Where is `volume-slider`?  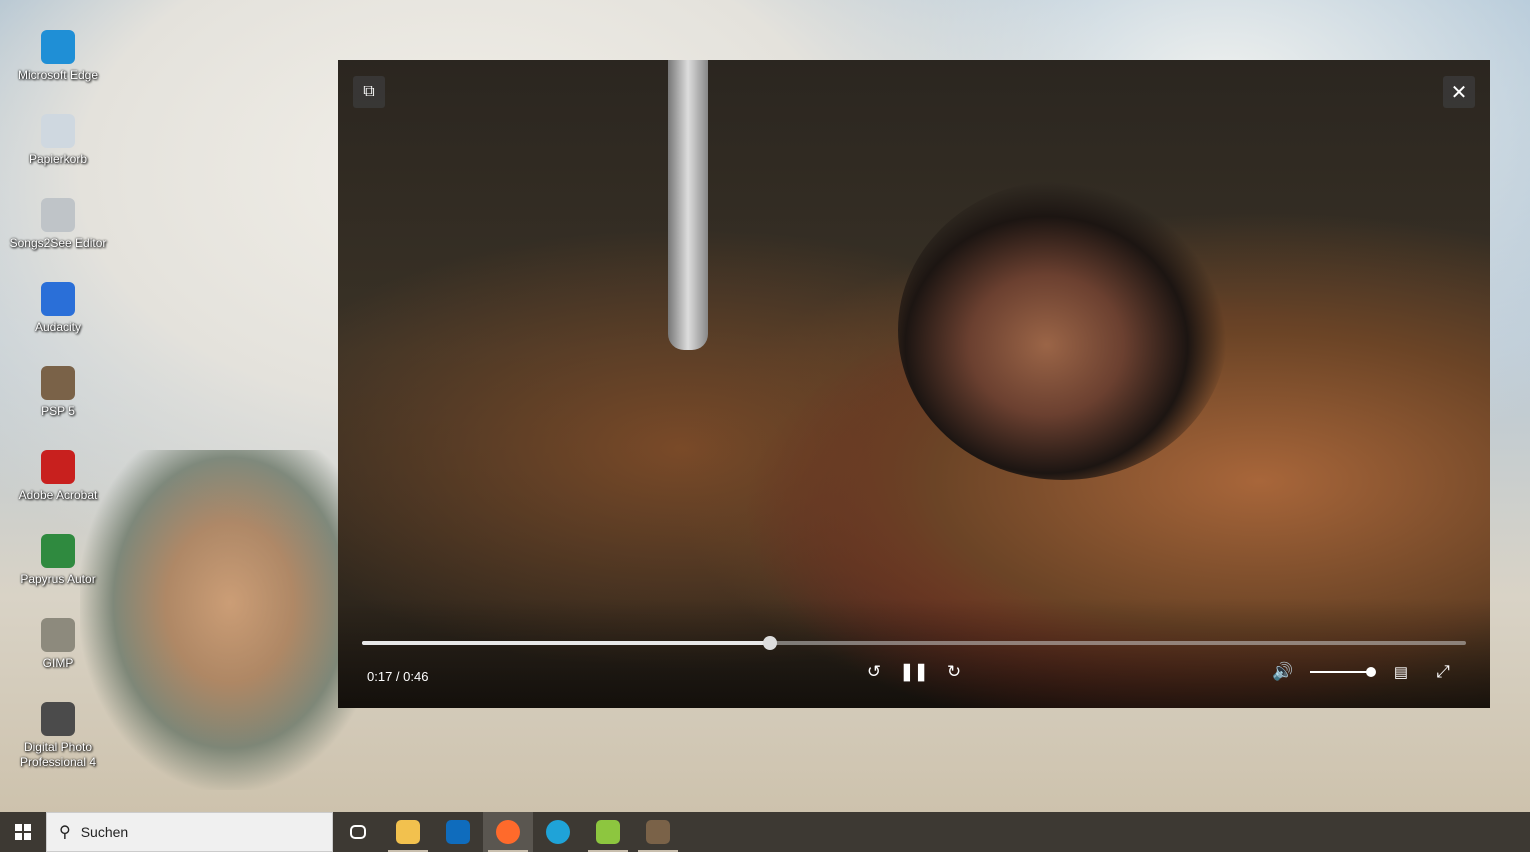
volume-slider is located at coordinates (1343, 672).